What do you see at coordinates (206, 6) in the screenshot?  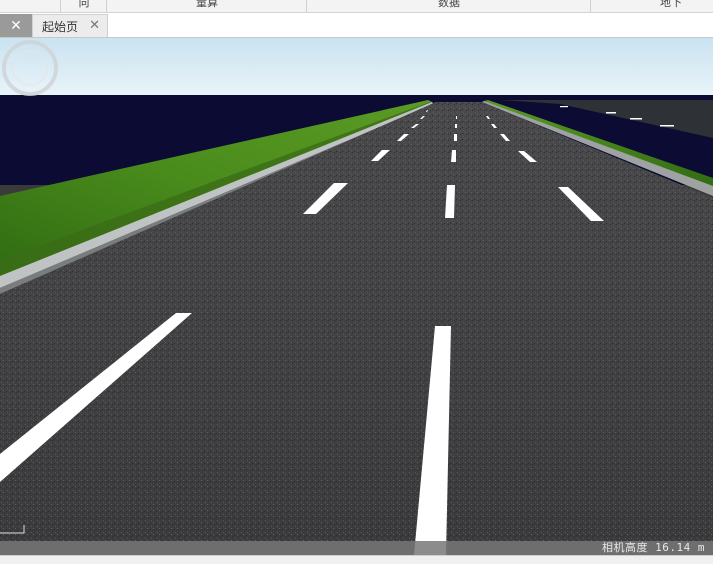 I see `ribbon-group-measure: 量算` at bounding box center [206, 6].